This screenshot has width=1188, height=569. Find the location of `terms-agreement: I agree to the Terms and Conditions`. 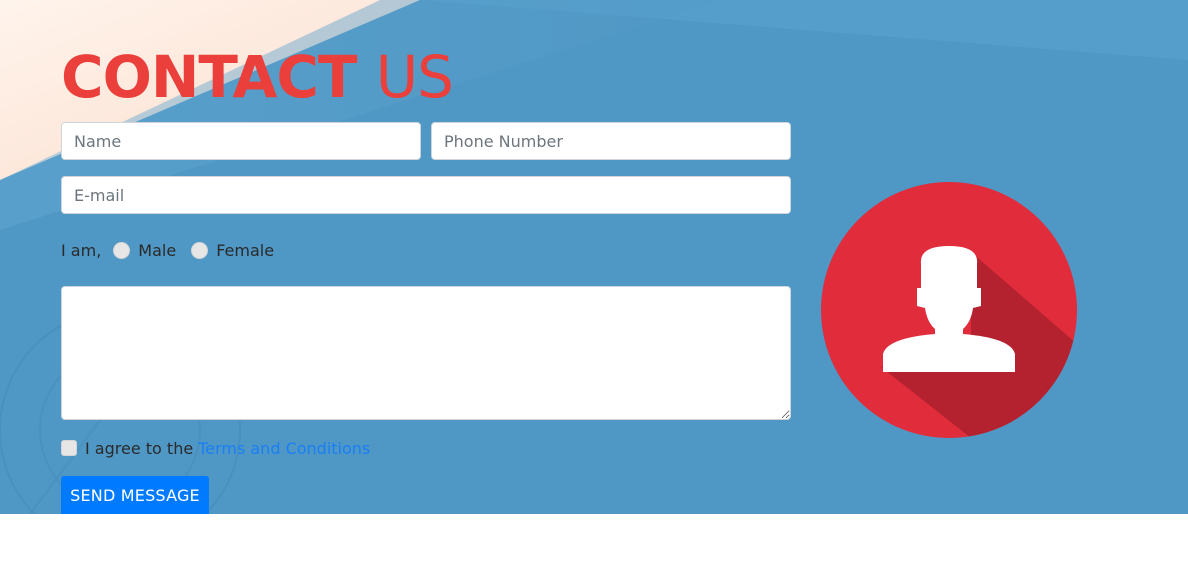

terms-agreement: I agree to the Terms and Conditions is located at coordinates (215, 448).